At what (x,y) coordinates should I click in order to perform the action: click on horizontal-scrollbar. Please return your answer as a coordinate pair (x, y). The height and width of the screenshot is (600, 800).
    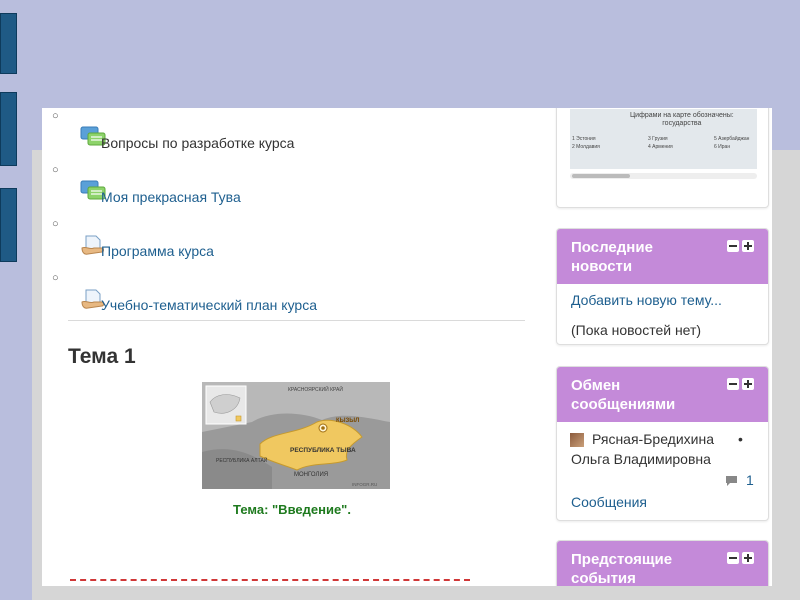
    Looking at the image, I should click on (663, 176).